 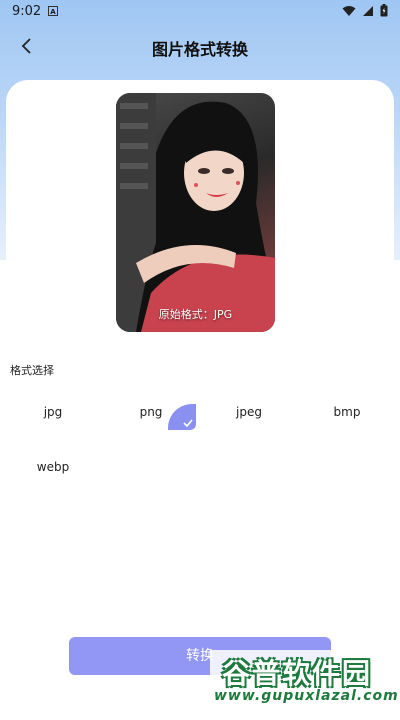 I want to click on image-preview: 原始格式：JPG, so click(x=195, y=212).